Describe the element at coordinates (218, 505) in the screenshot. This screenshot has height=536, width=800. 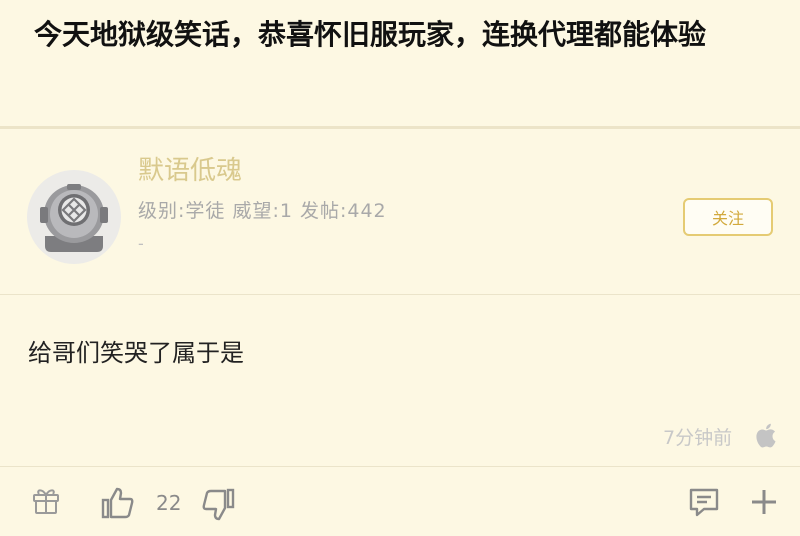
I see `thumbs-down-icon` at that location.